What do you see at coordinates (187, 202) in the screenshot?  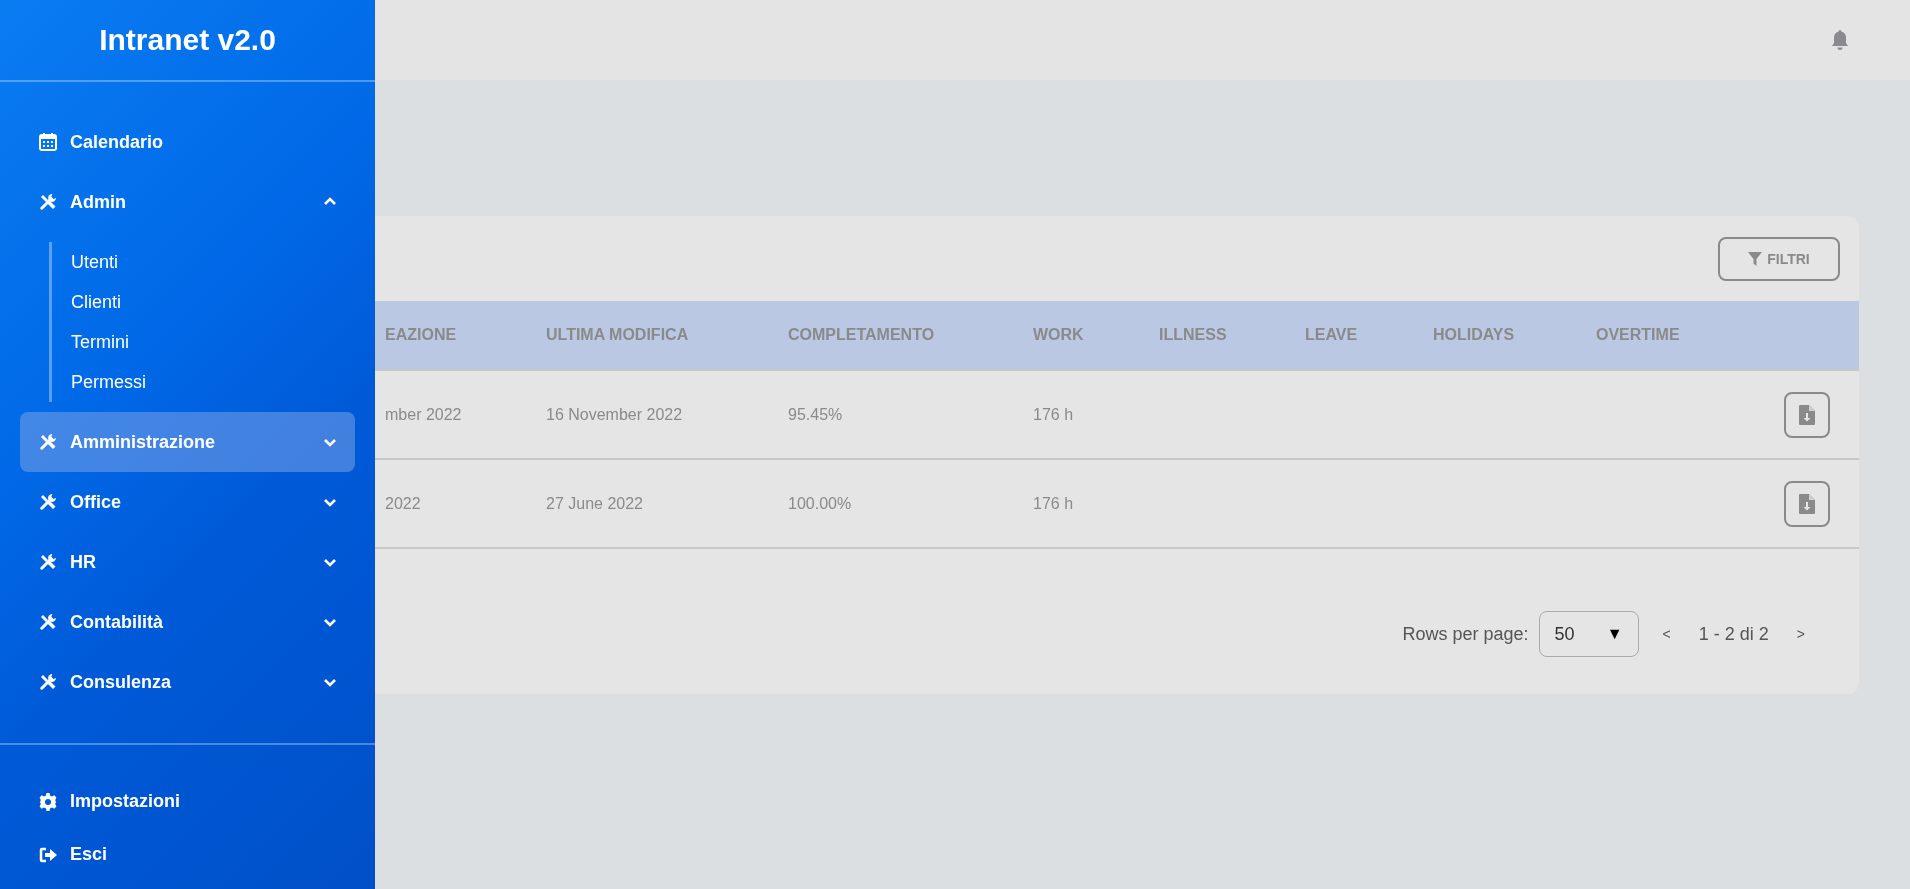 I see `sidebar-item: Admin` at bounding box center [187, 202].